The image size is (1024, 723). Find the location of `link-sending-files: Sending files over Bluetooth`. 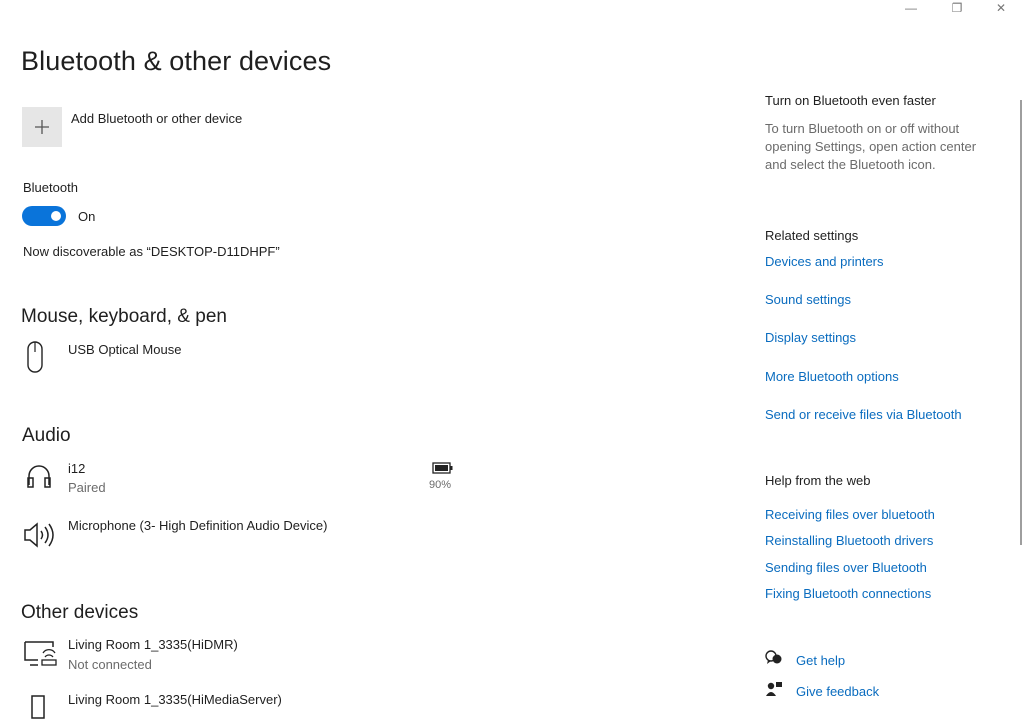

link-sending-files: Sending files over Bluetooth is located at coordinates (846, 567).